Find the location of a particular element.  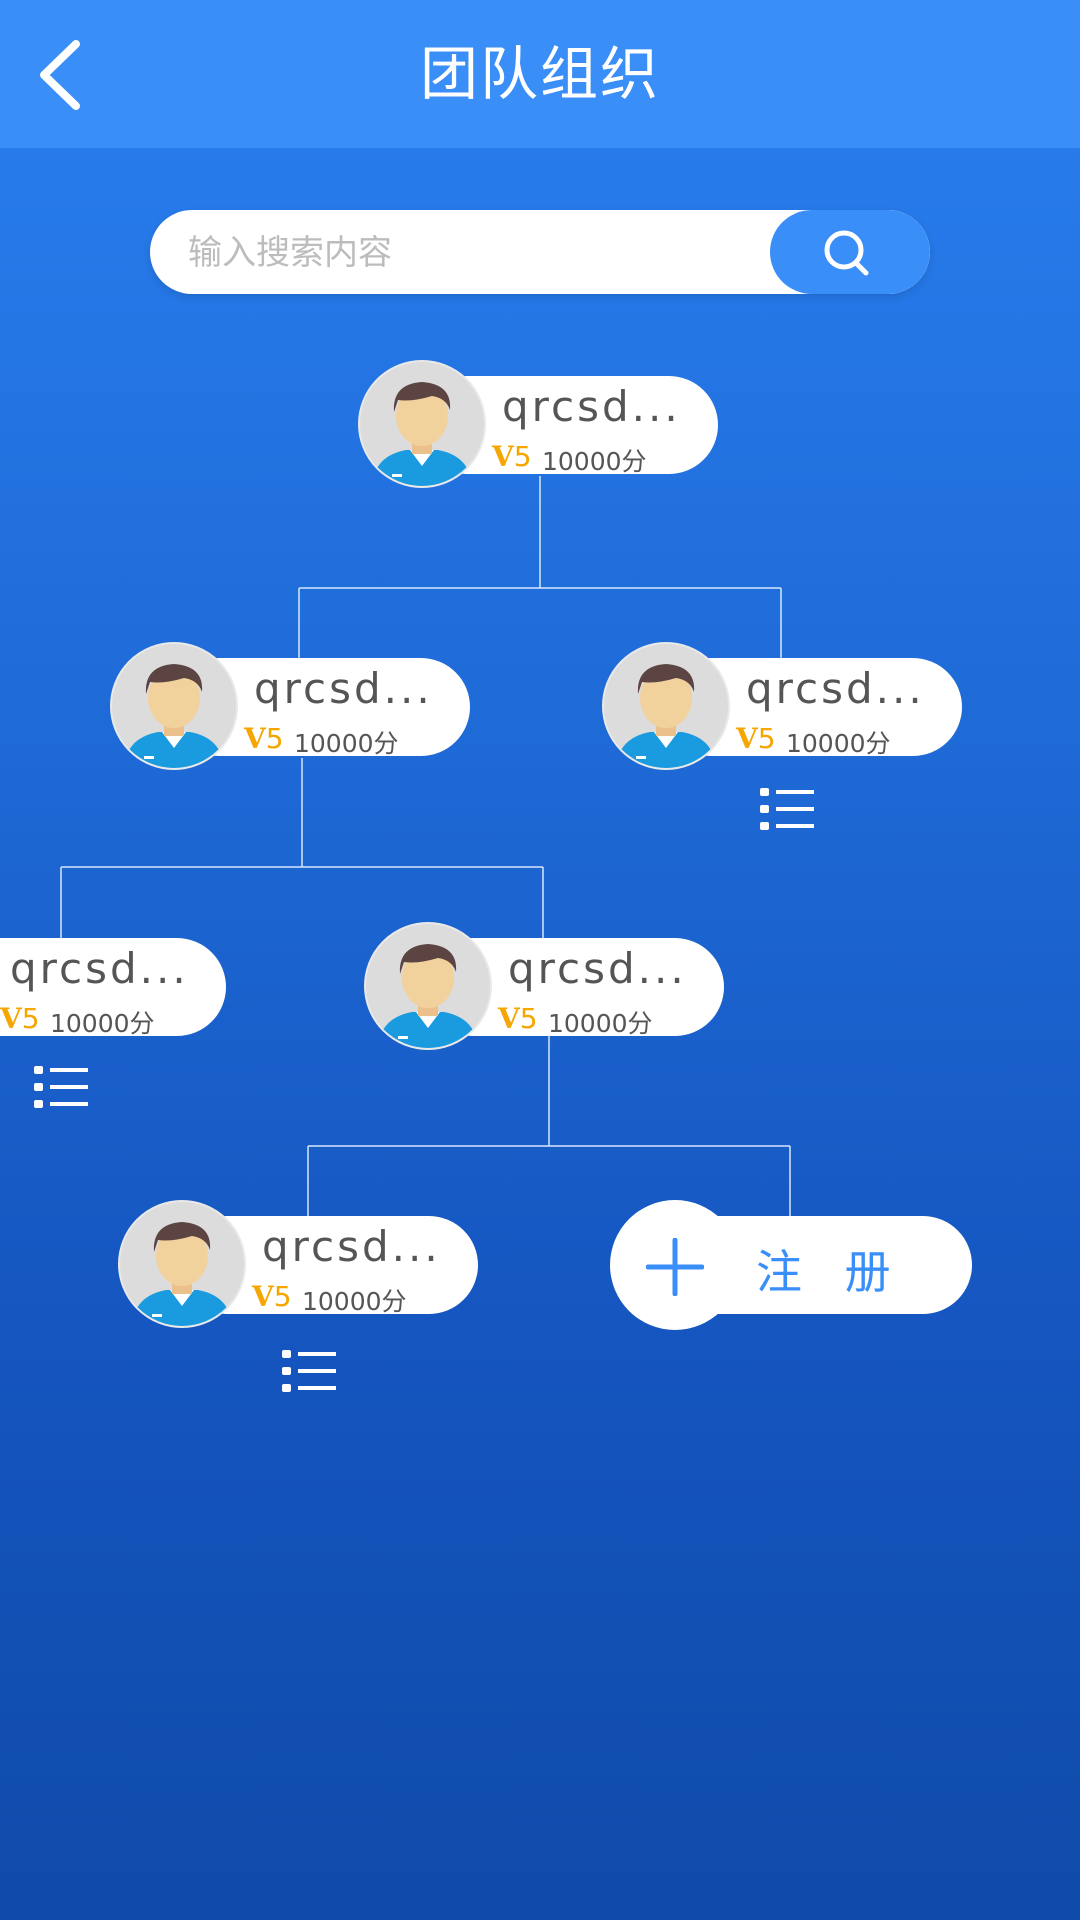

page-title: 团队组织 is located at coordinates (539, 74).